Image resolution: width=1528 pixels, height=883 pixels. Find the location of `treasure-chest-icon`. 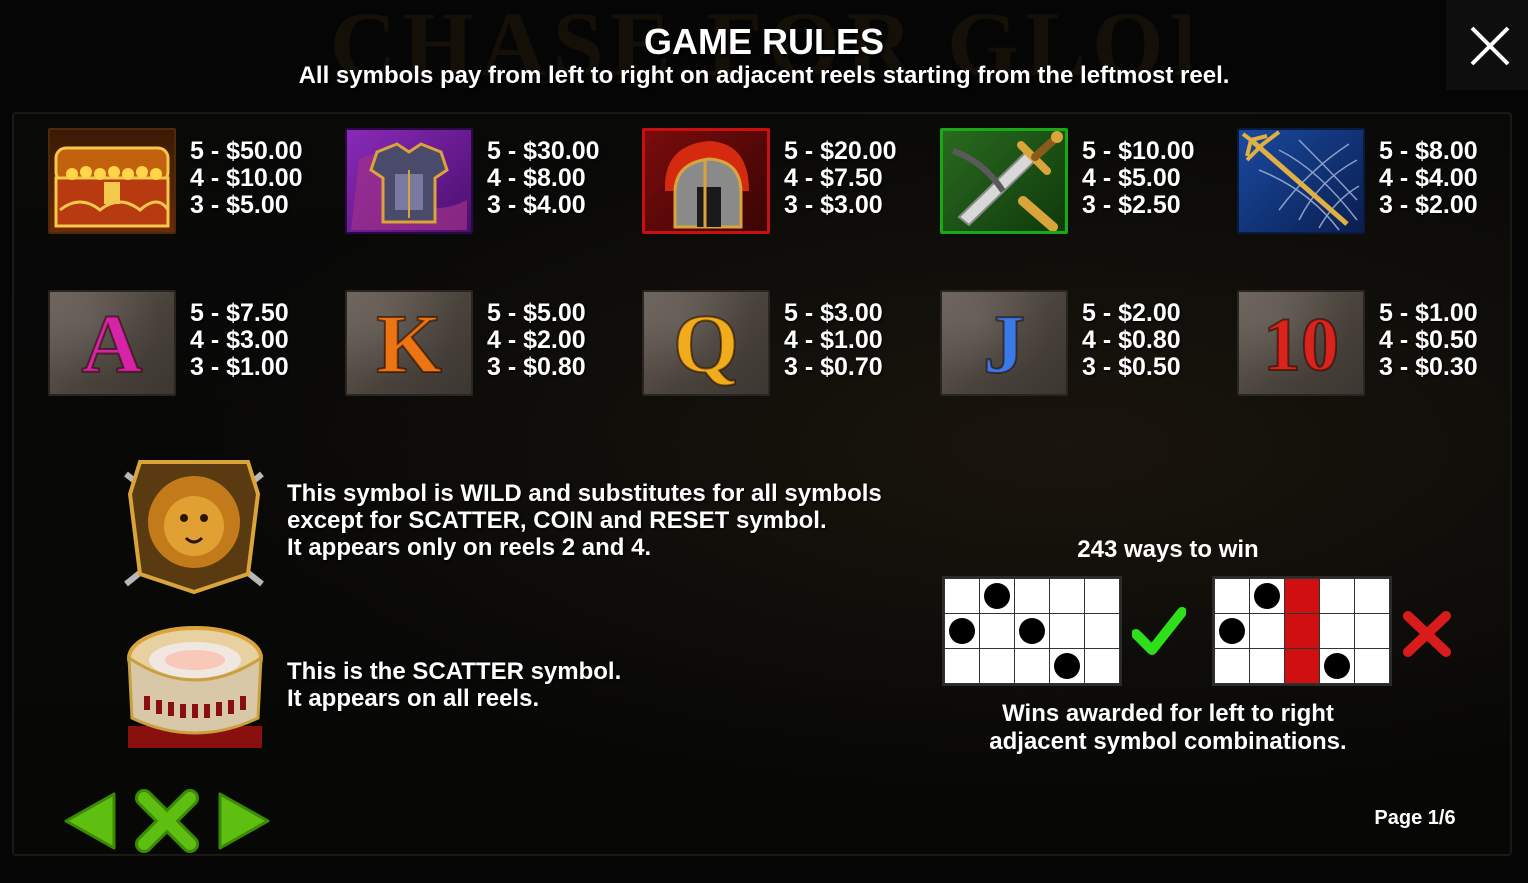

treasure-chest-icon is located at coordinates (112, 181).